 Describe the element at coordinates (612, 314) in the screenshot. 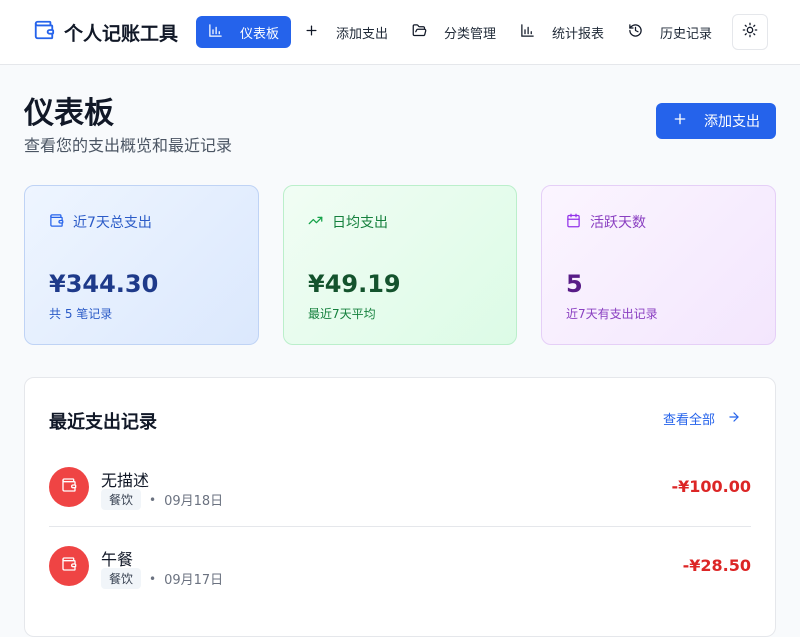

I see `stat-note: 近7天有支出记录` at that location.